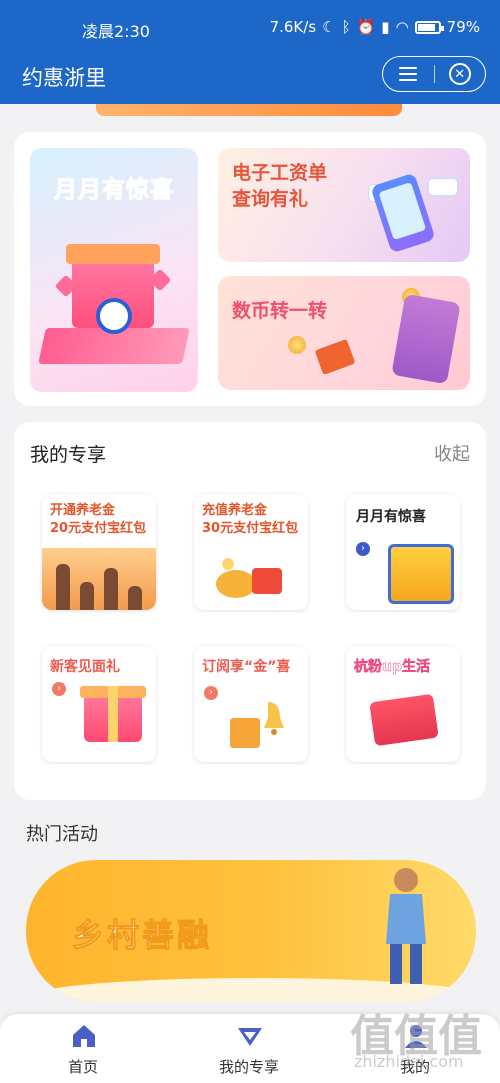 This screenshot has width=500, height=1083. What do you see at coordinates (293, 27) in the screenshot?
I see `network-speed: 7.6K/s` at bounding box center [293, 27].